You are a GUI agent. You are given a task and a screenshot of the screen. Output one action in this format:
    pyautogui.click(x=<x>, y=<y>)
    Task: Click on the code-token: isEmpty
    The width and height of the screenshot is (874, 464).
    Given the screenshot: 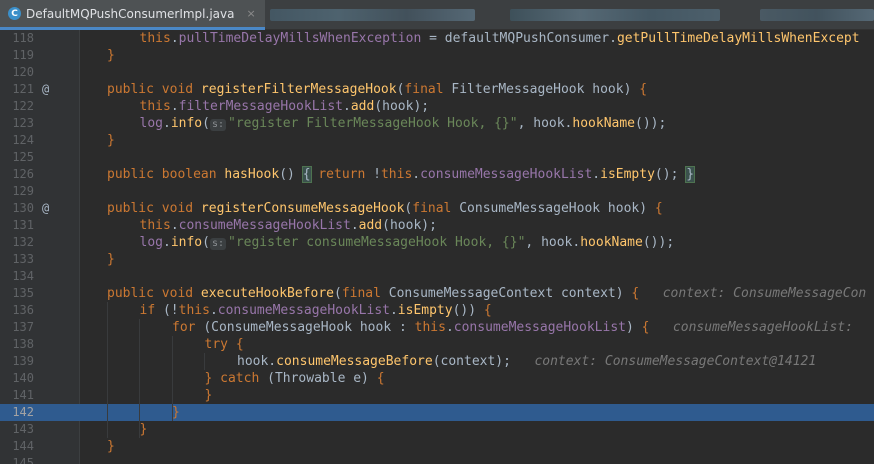 What is the action you would take?
    pyautogui.click(x=425, y=310)
    